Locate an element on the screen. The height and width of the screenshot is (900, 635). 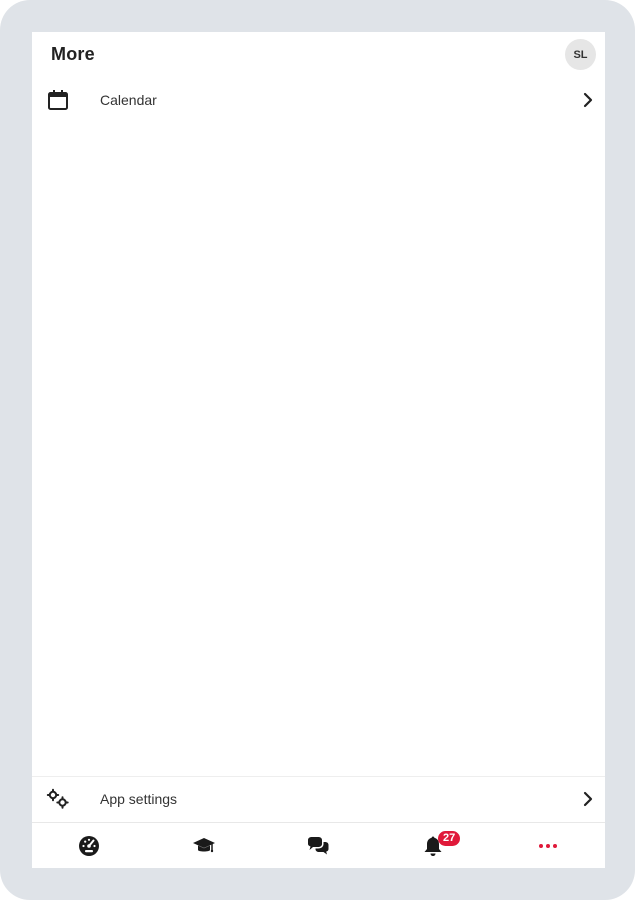
tab-courses is located at coordinates (204, 845).